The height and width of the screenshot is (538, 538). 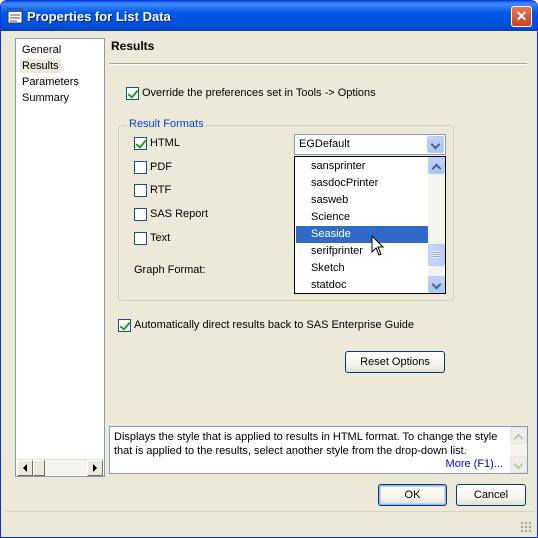 What do you see at coordinates (318, 64) in the screenshot?
I see `title-divider` at bounding box center [318, 64].